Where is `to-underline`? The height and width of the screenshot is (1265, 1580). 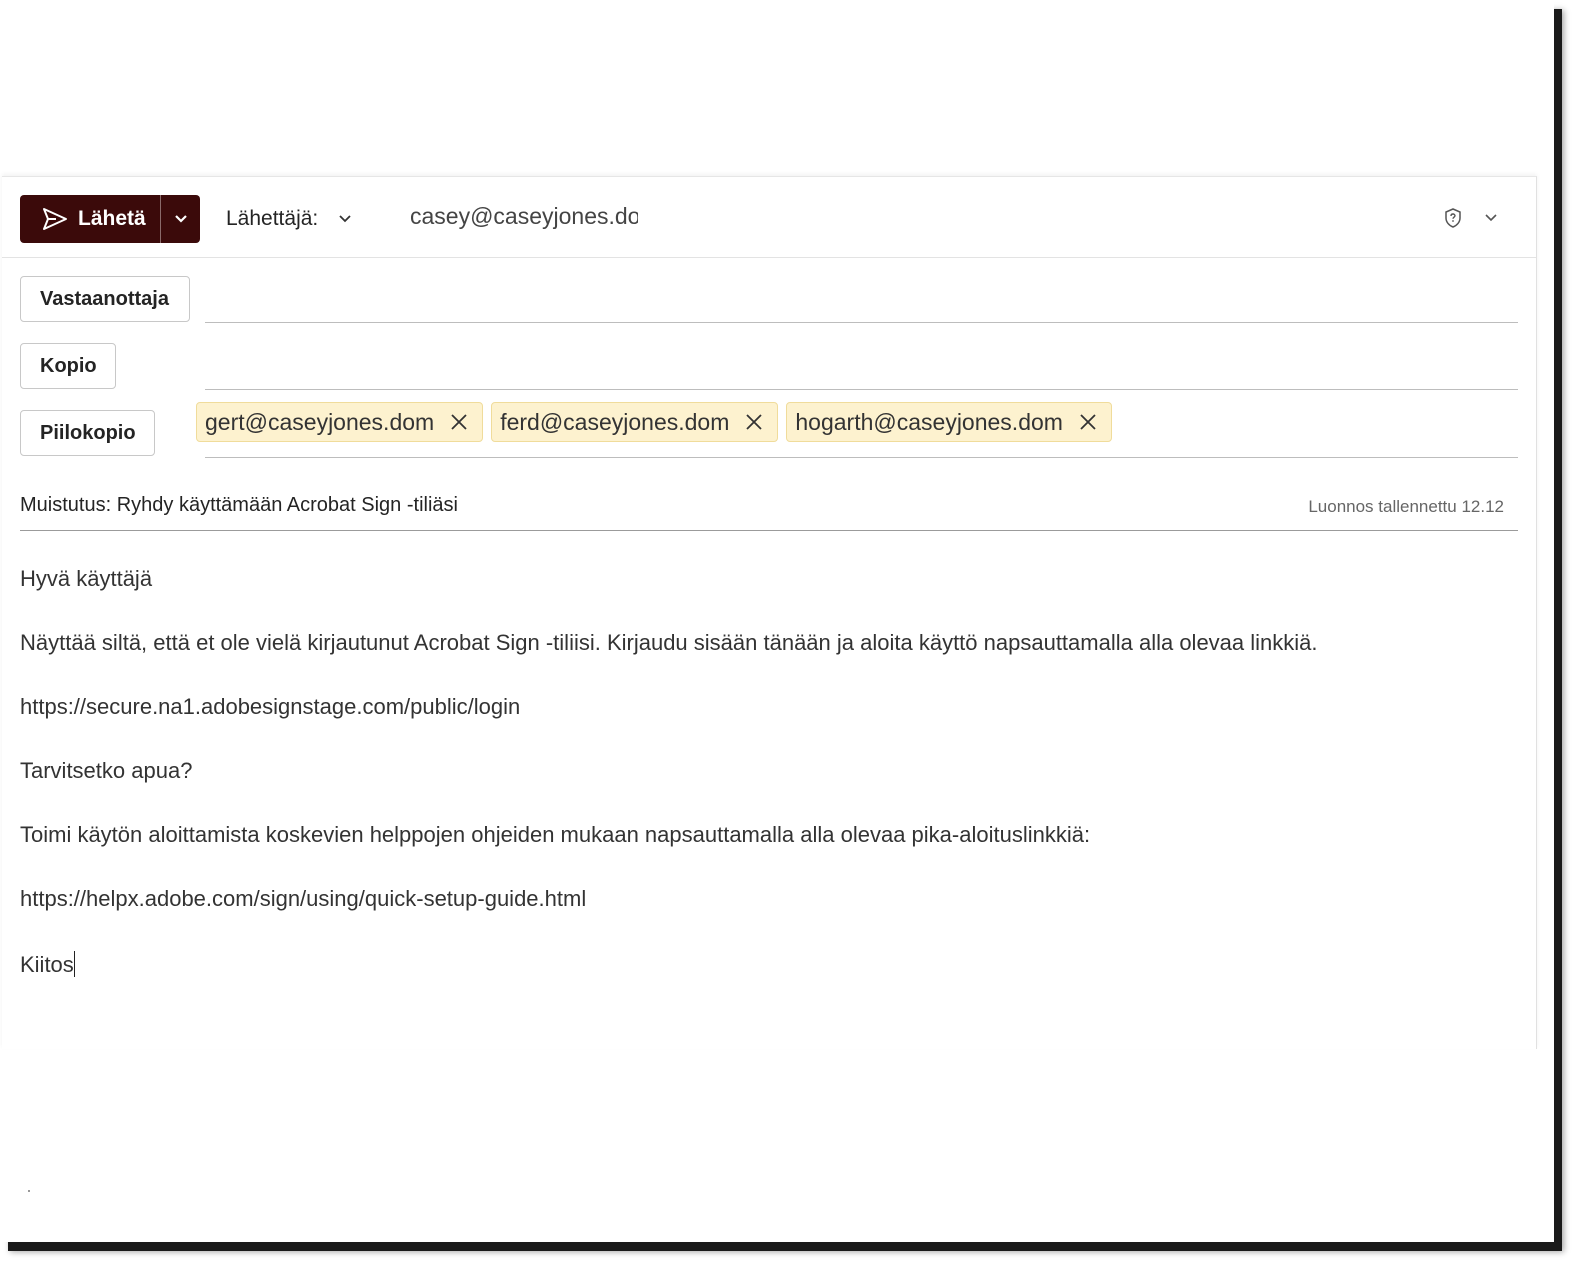 to-underline is located at coordinates (861, 322).